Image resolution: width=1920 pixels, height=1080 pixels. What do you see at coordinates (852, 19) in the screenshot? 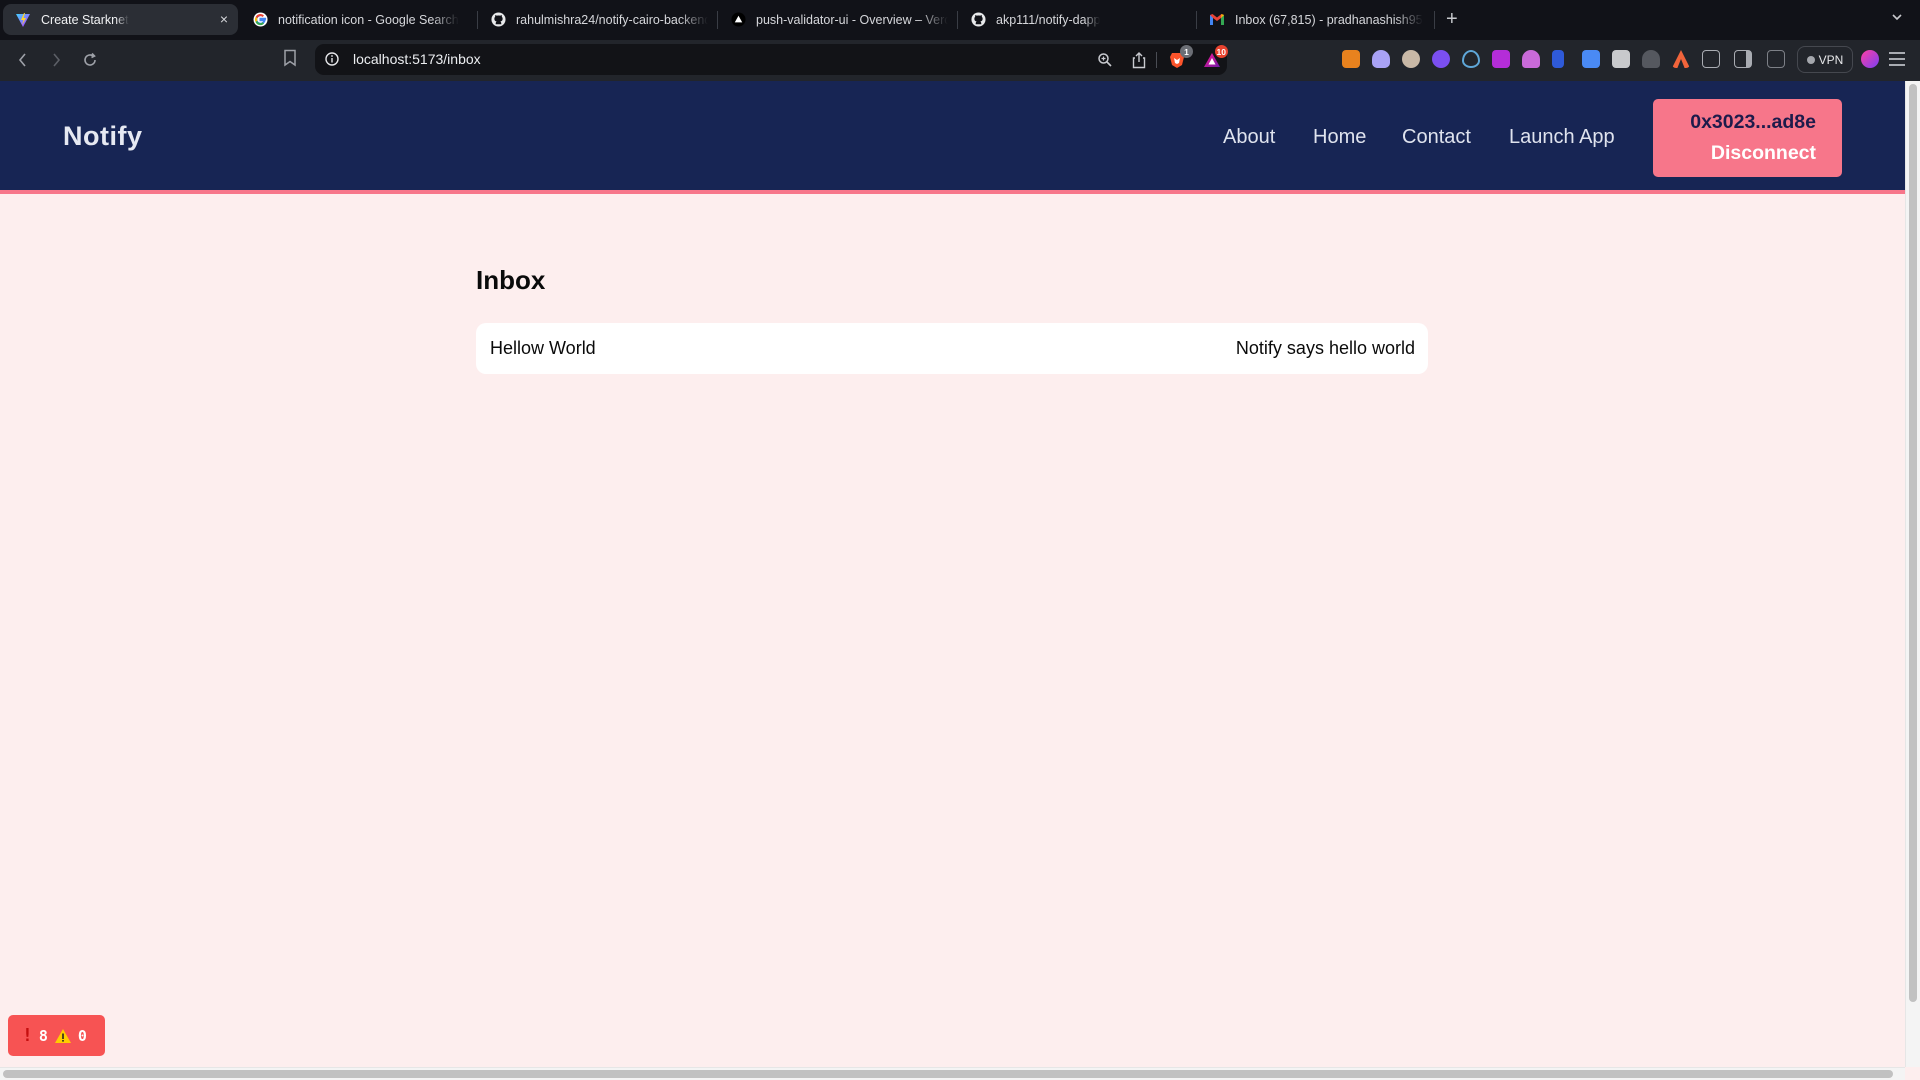
I see `tab-title: push-validator-ui - Overview – Vercel` at bounding box center [852, 19].